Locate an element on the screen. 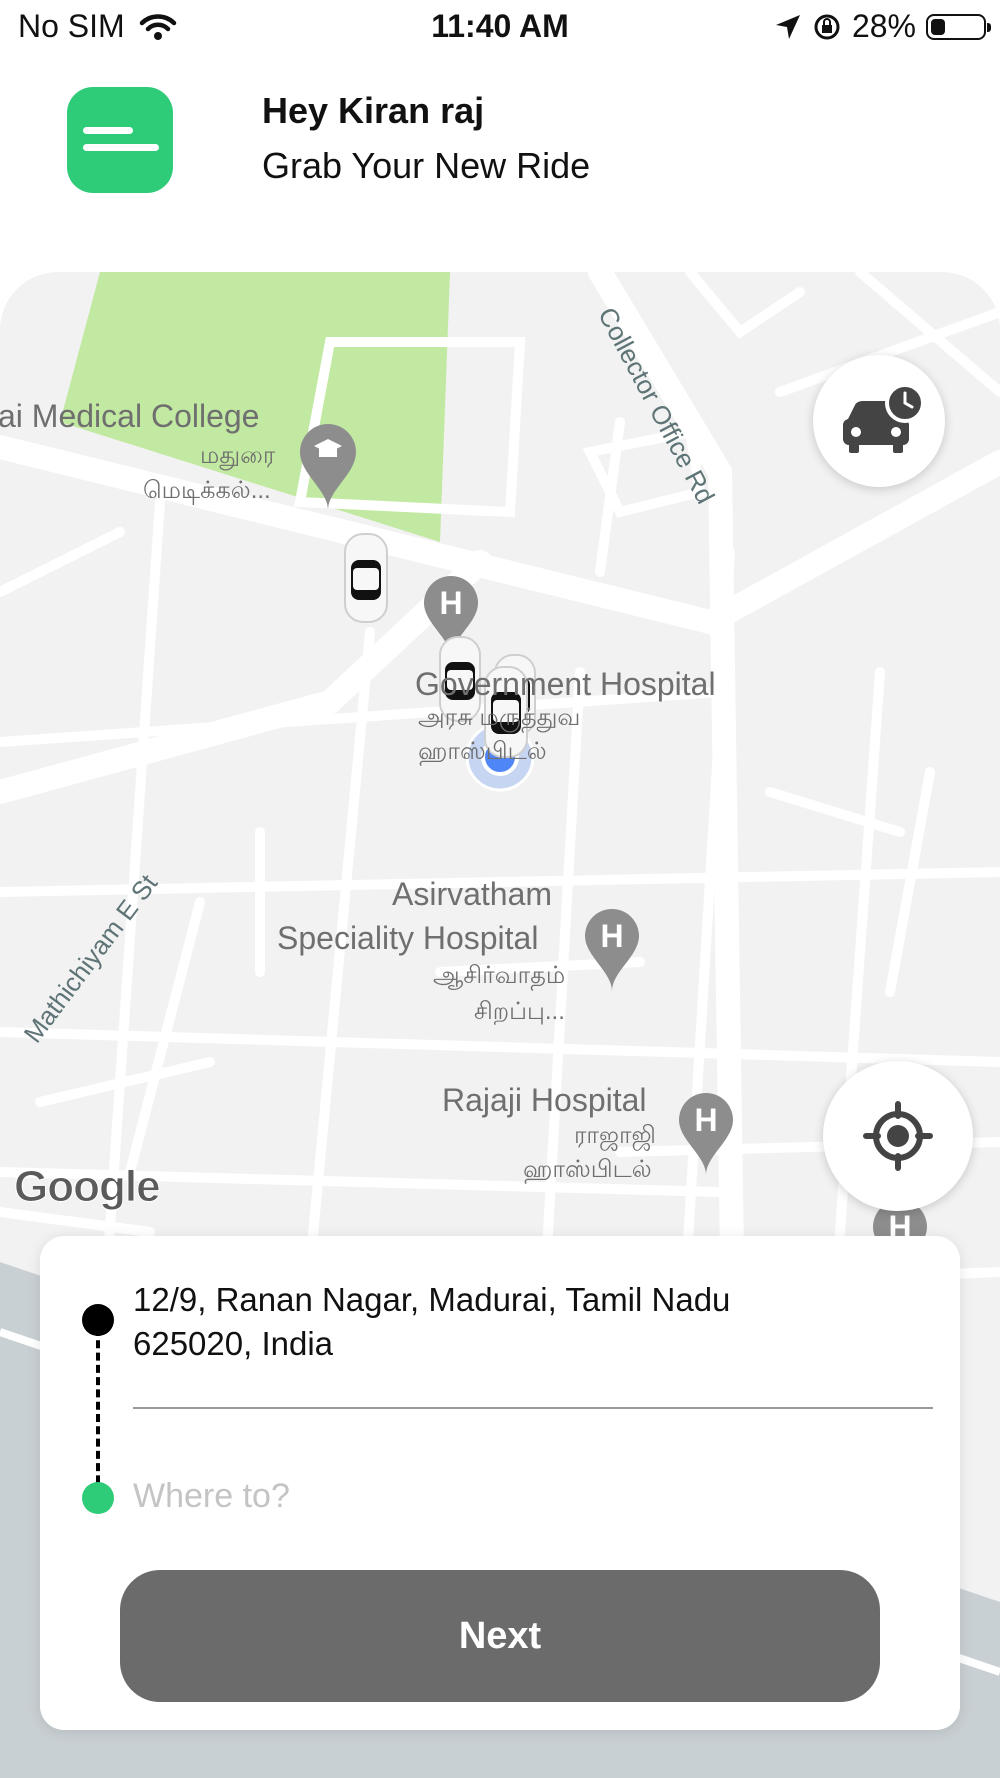 The height and width of the screenshot is (1778, 1000). greeting-subtitle: Grab Your New Ride is located at coordinates (426, 165).